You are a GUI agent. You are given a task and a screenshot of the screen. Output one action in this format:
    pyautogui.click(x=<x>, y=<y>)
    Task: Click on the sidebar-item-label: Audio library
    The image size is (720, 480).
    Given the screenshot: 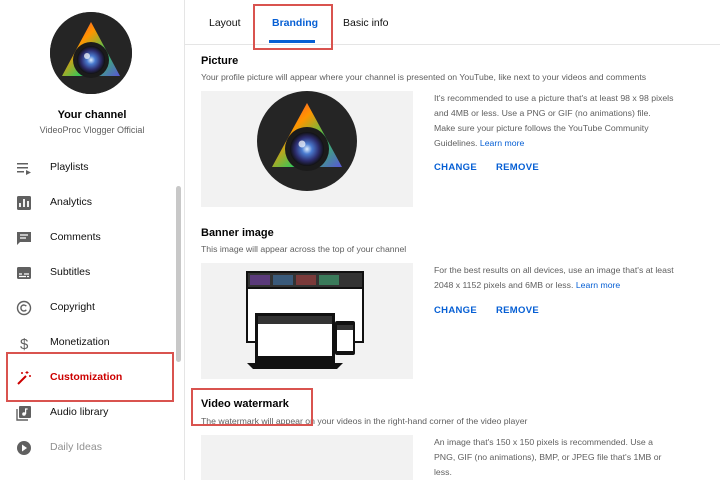 What is the action you would take?
    pyautogui.click(x=79, y=412)
    